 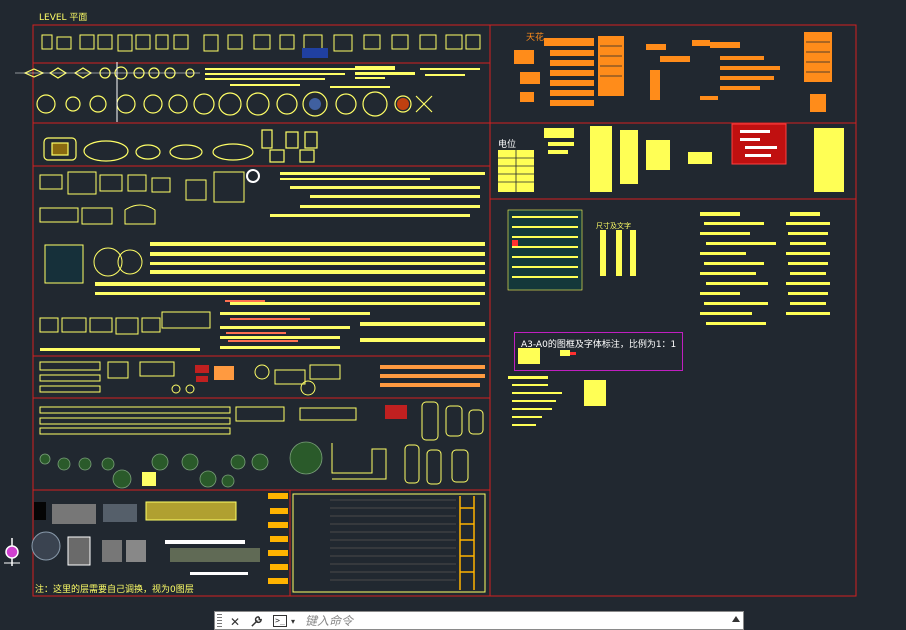 What do you see at coordinates (293, 621) in the screenshot?
I see `chevron-down-icon: ▾` at bounding box center [293, 621].